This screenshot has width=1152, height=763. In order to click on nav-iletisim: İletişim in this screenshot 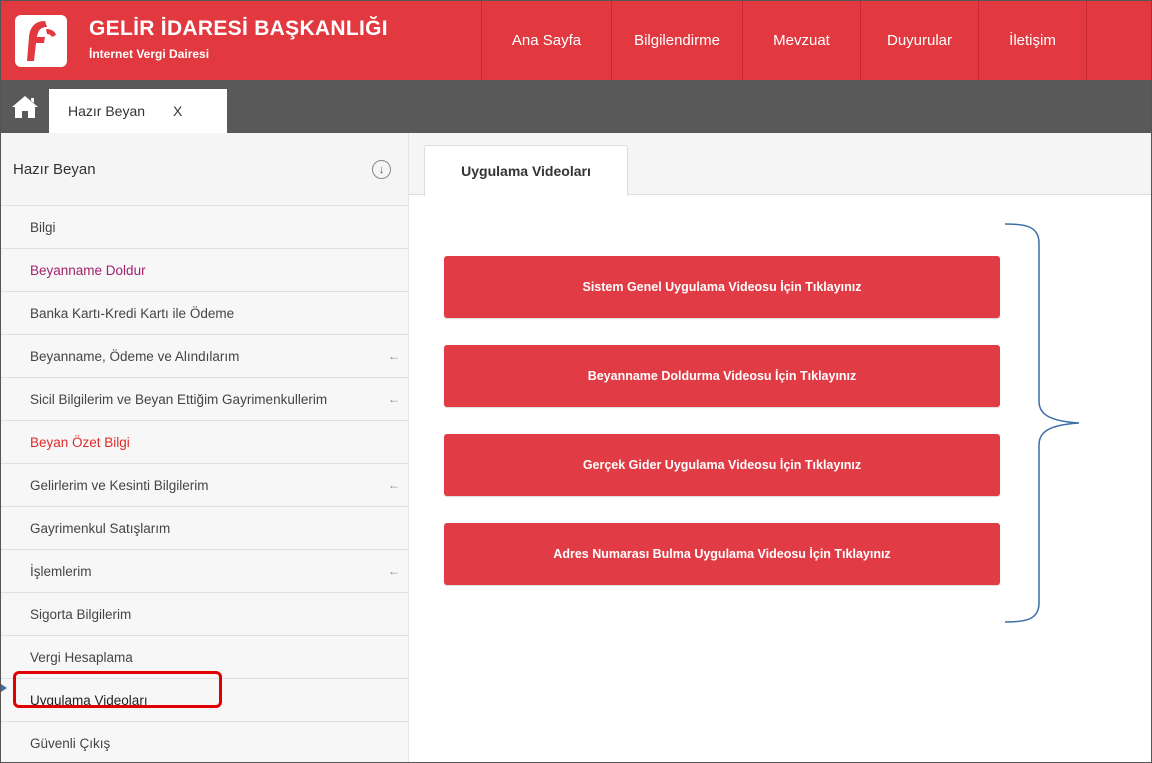, I will do `click(1032, 40)`.